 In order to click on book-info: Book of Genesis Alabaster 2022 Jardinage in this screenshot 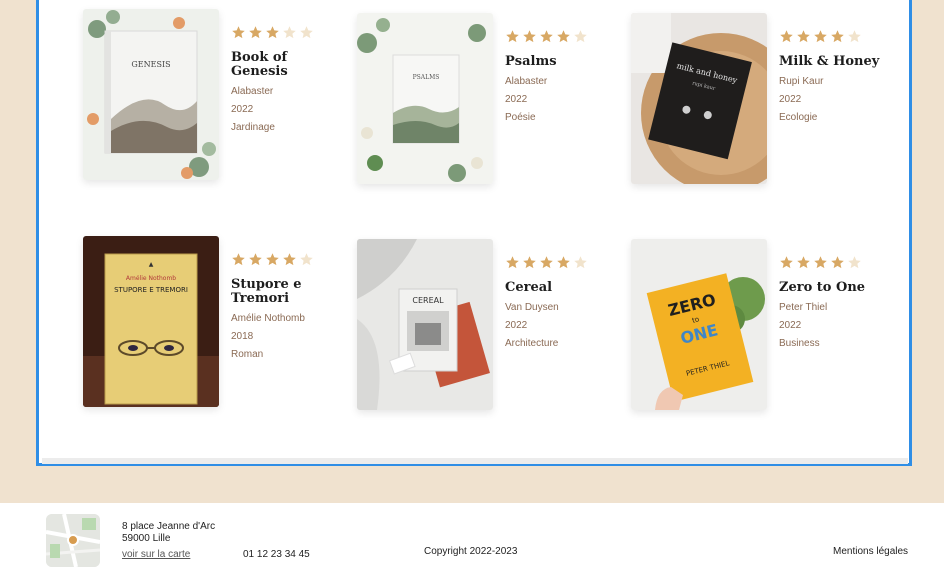, I will do `click(286, 79)`.